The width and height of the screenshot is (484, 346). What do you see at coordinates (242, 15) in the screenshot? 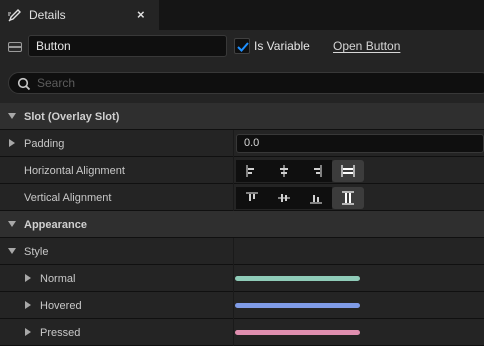
I see `tab-bar: Details ×` at bounding box center [242, 15].